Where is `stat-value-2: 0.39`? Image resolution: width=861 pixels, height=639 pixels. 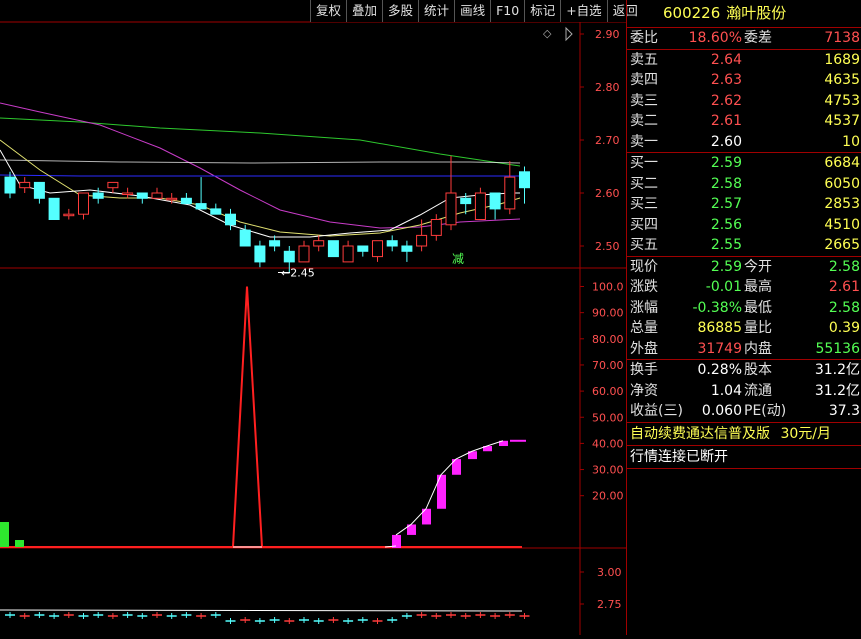 stat-value-2: 0.39 is located at coordinates (844, 328).